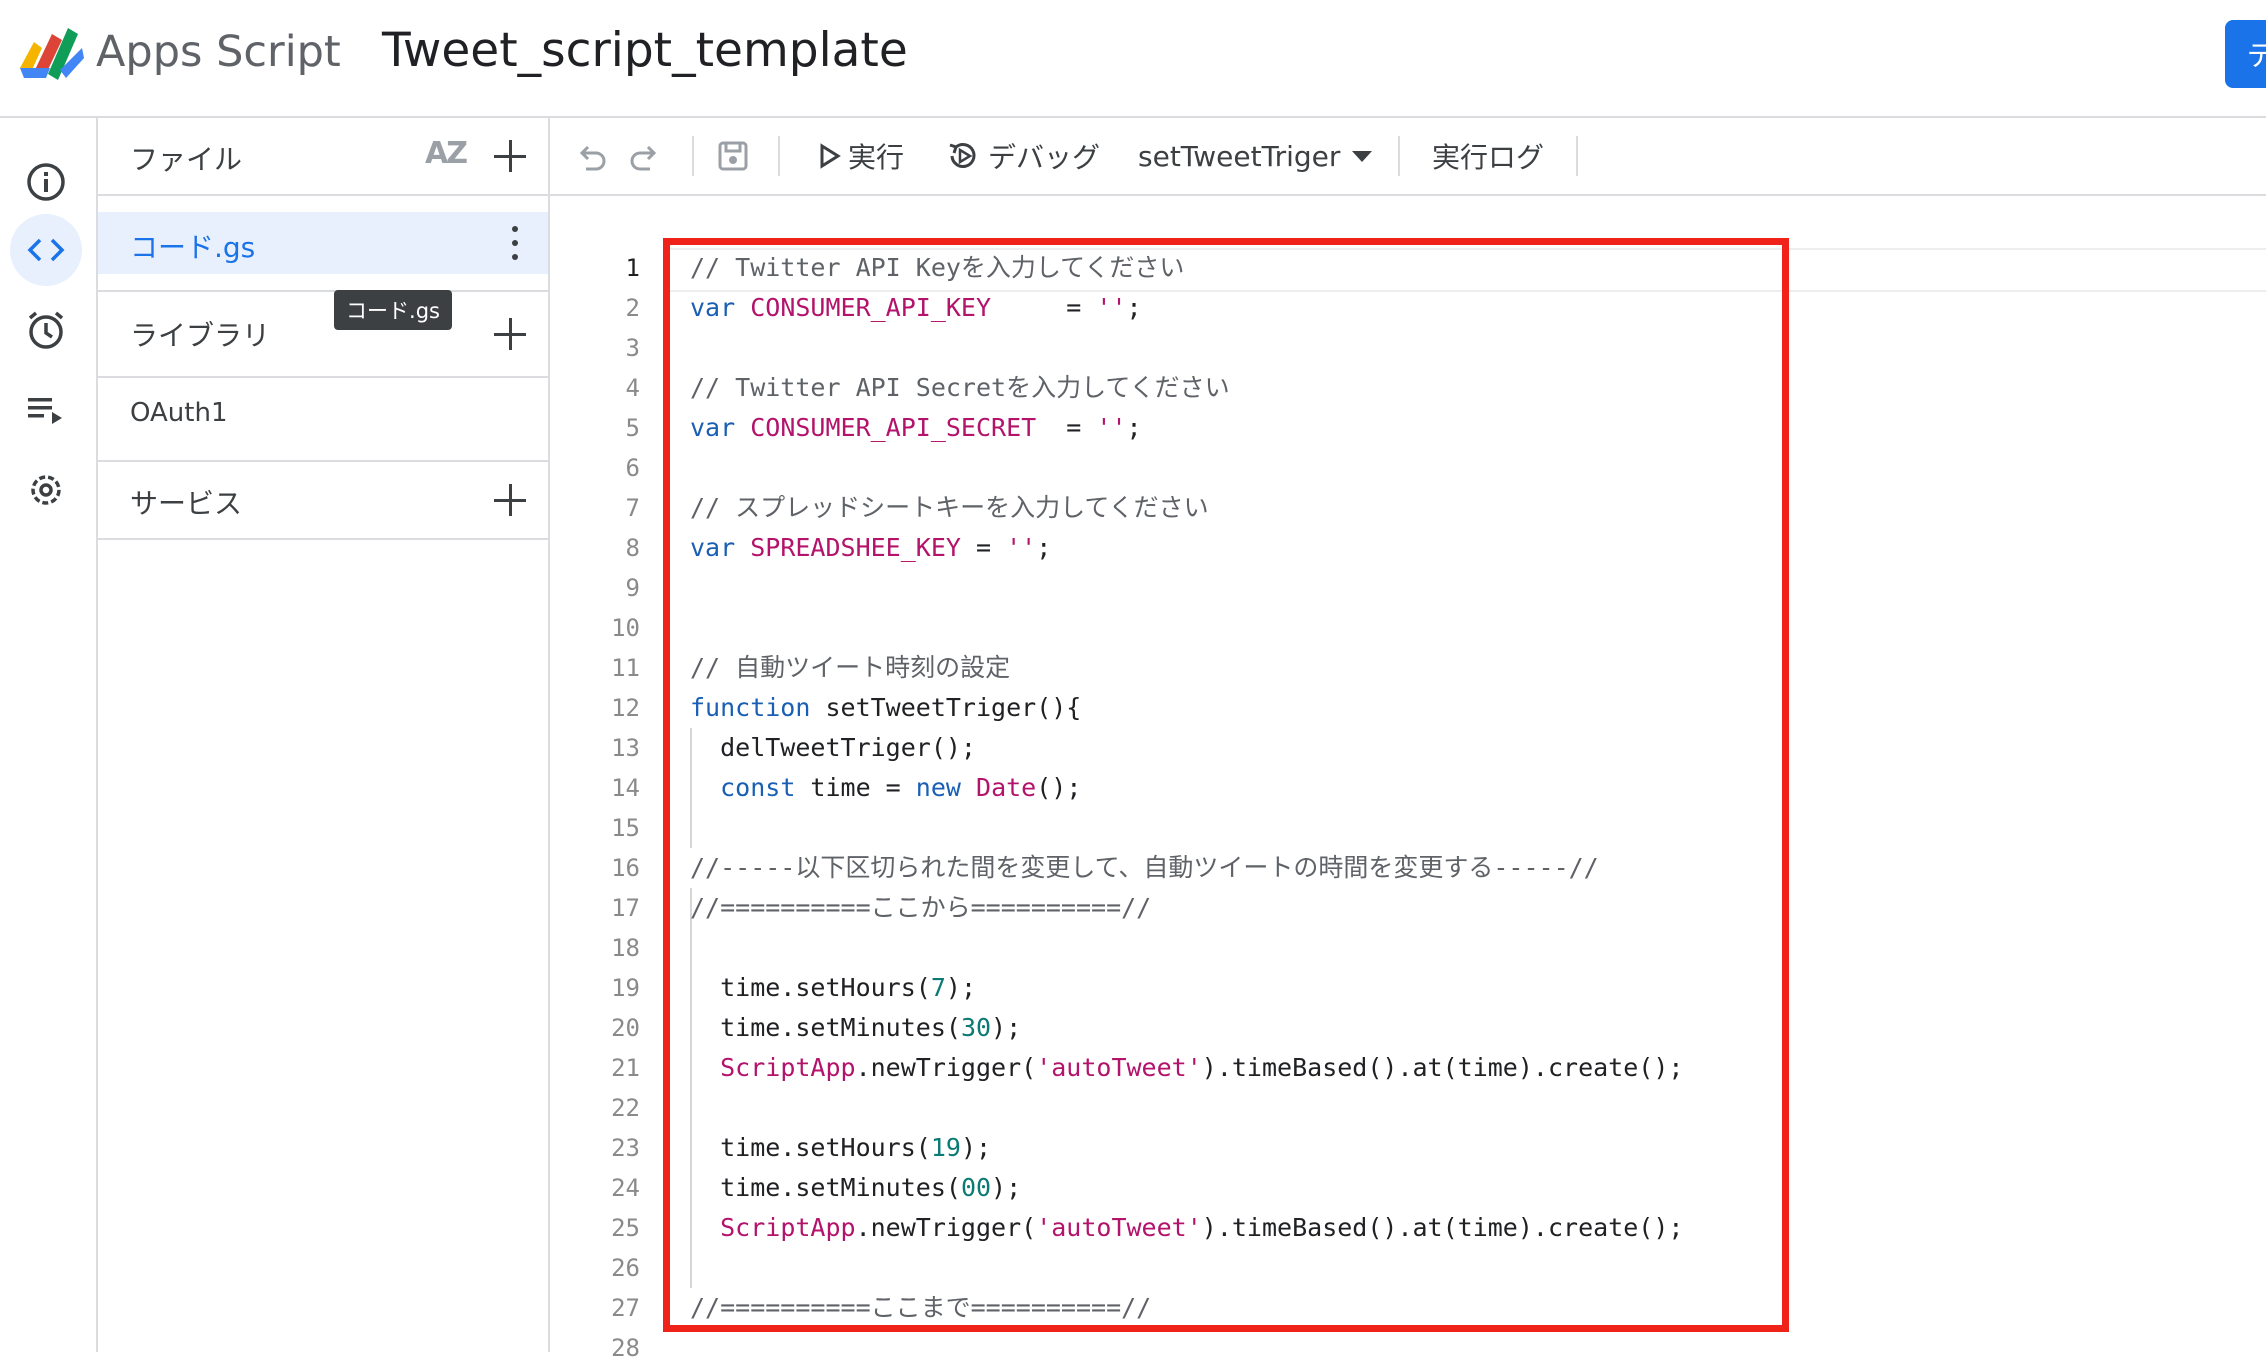  What do you see at coordinates (179, 413) in the screenshot?
I see `library-item-label: OAuth1` at bounding box center [179, 413].